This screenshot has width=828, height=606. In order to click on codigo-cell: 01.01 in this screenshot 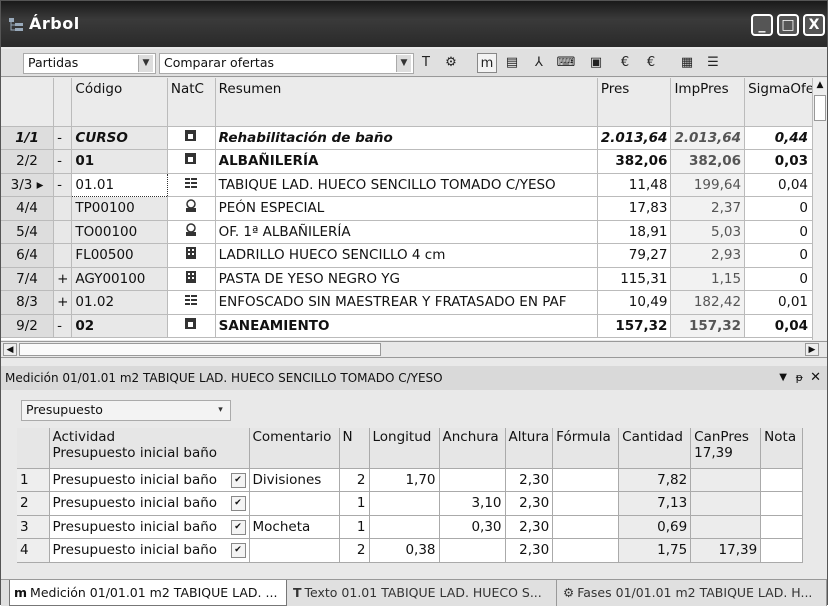, I will do `click(119, 184)`.